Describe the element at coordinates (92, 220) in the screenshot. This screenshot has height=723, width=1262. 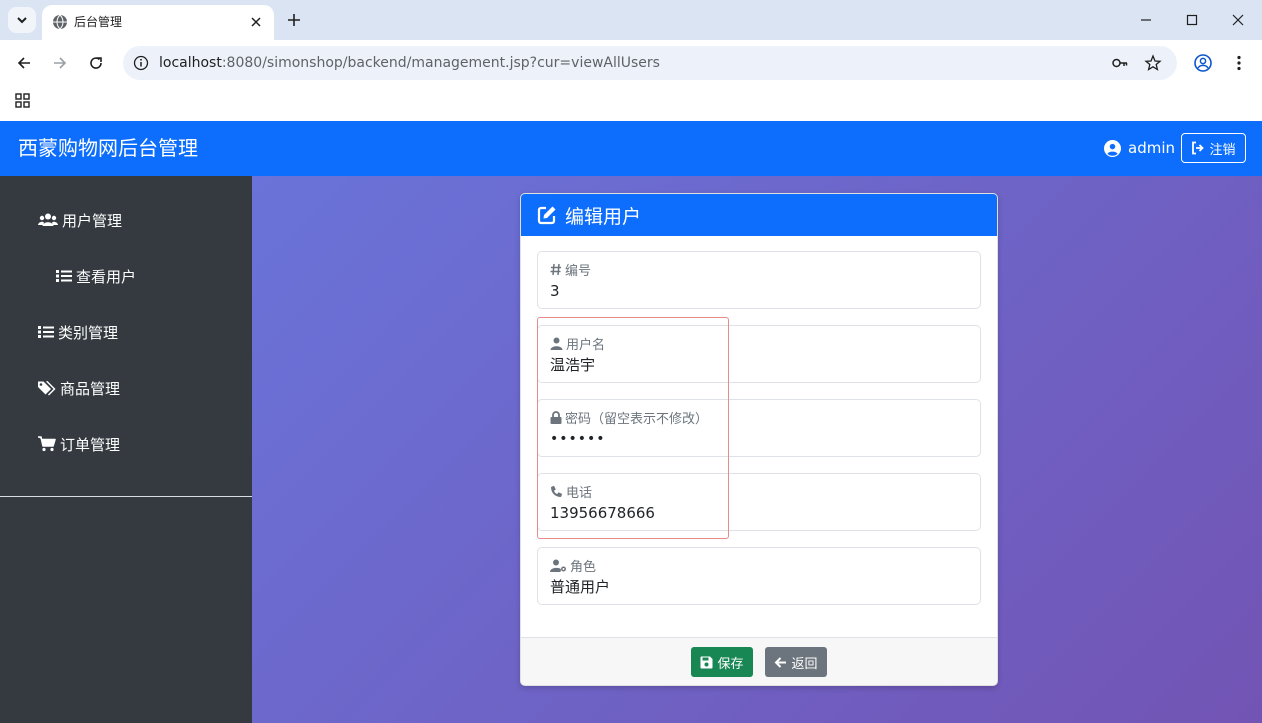
I see `sidebar-item-label: 用户管理` at that location.